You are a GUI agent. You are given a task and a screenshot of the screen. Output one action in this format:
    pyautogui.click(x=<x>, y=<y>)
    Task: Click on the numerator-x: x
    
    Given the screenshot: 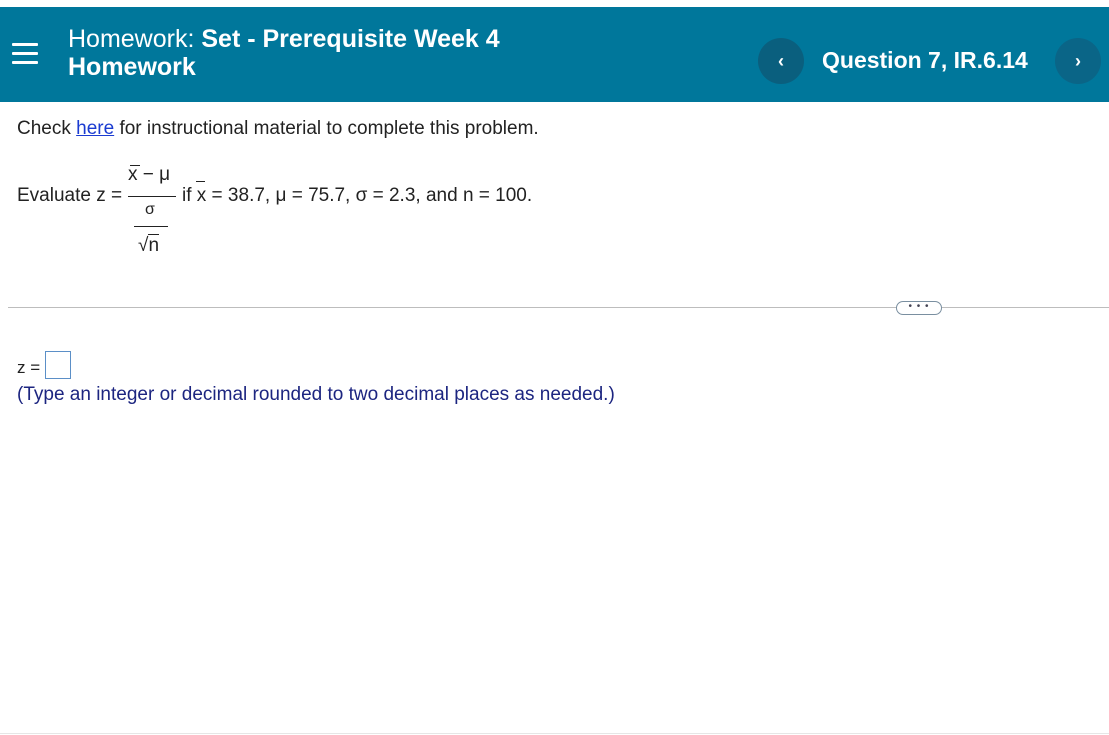 What is the action you would take?
    pyautogui.click(x=133, y=174)
    